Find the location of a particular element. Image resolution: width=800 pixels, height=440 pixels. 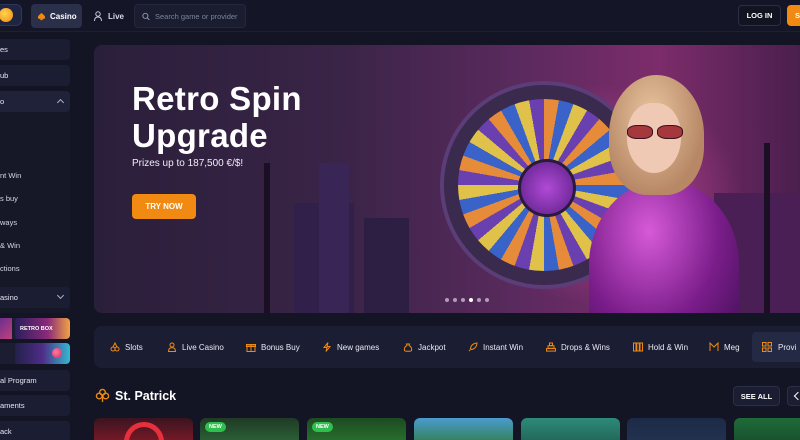

sidebar-item-tournaments: aments is located at coordinates (35, 405).